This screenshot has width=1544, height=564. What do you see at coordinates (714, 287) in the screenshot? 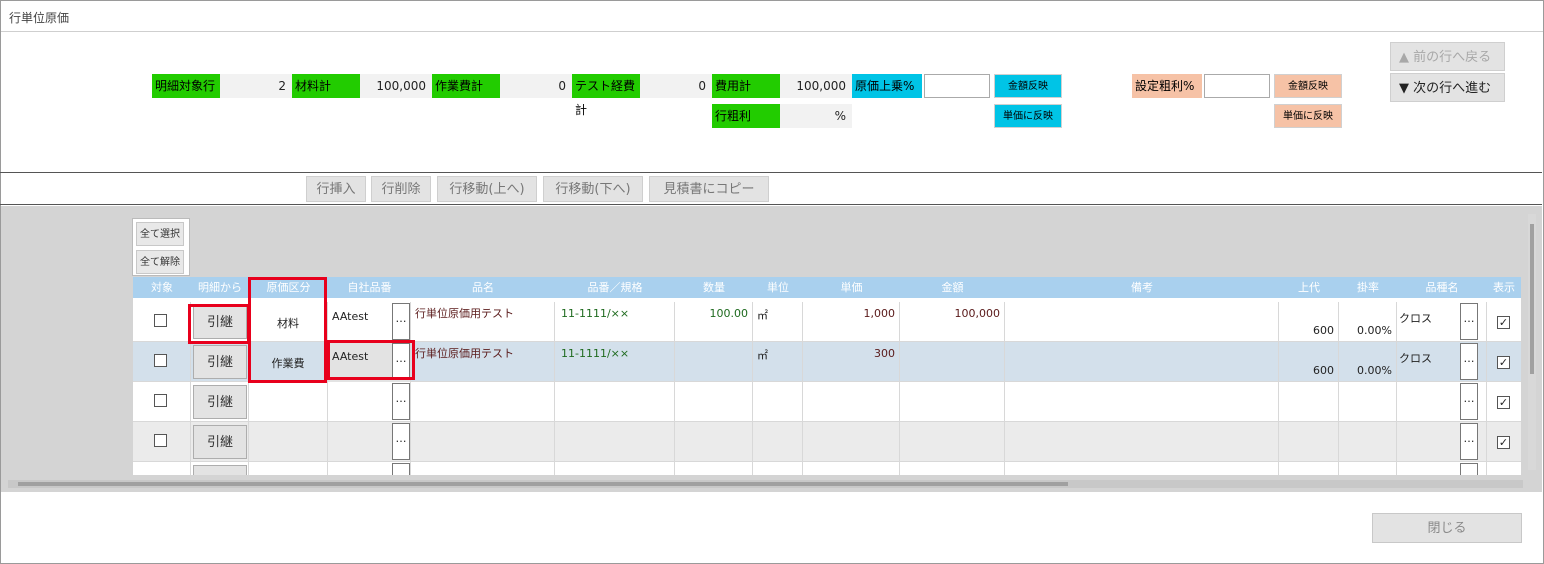
I see `col-qty: 数量` at bounding box center [714, 287].